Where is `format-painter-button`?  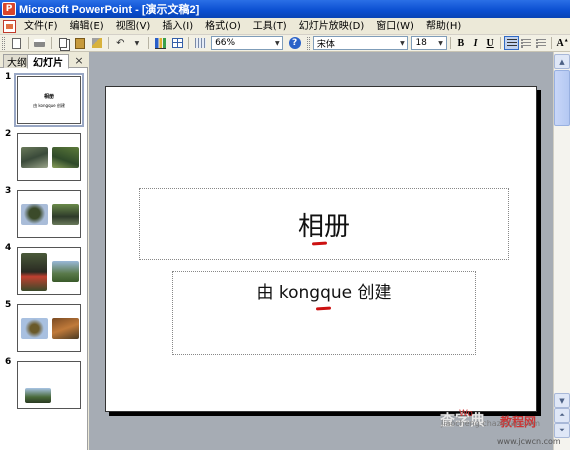
format-painter-button is located at coordinates (96, 43).